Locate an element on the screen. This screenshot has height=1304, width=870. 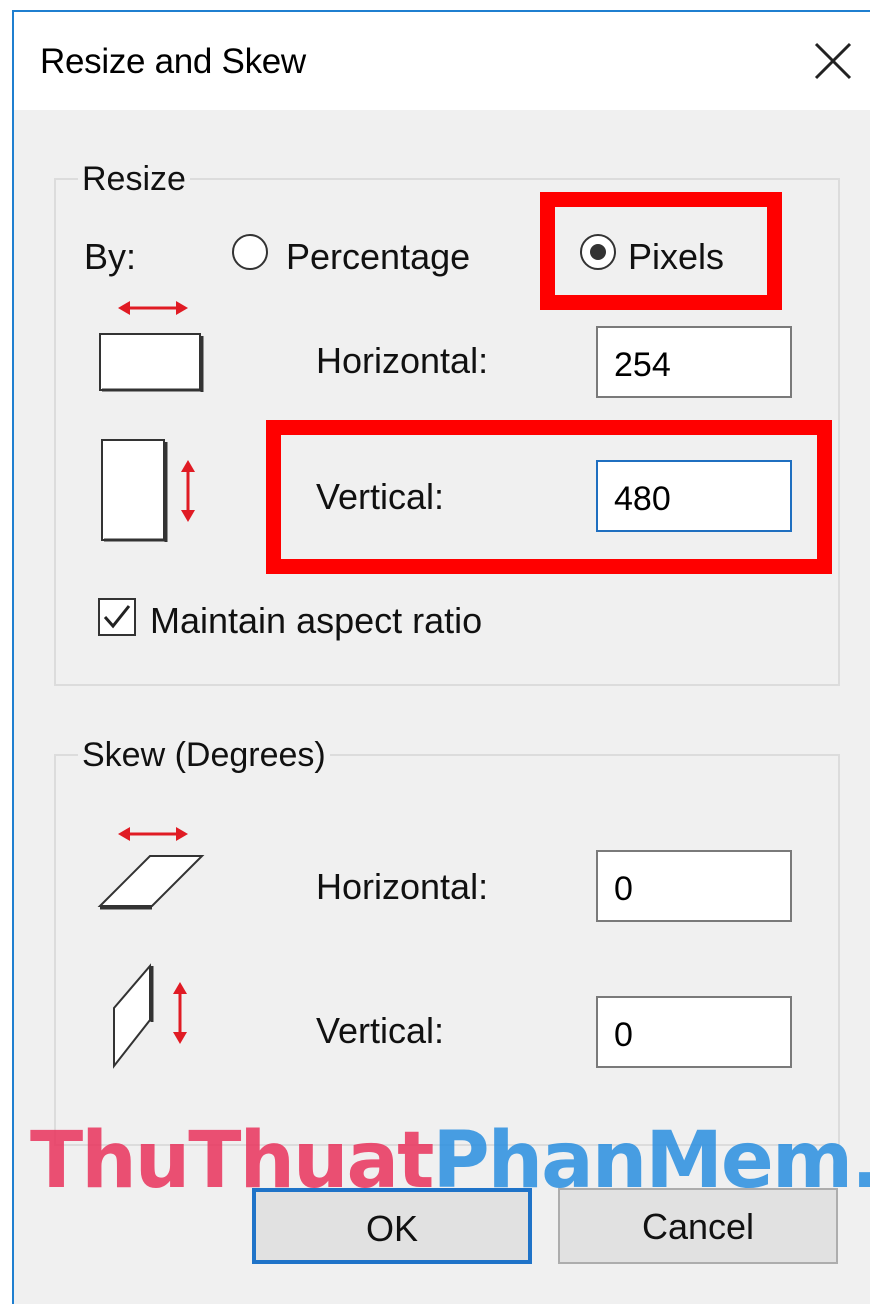
skew-vertical-label: Vertical: is located at coordinates (380, 1030).